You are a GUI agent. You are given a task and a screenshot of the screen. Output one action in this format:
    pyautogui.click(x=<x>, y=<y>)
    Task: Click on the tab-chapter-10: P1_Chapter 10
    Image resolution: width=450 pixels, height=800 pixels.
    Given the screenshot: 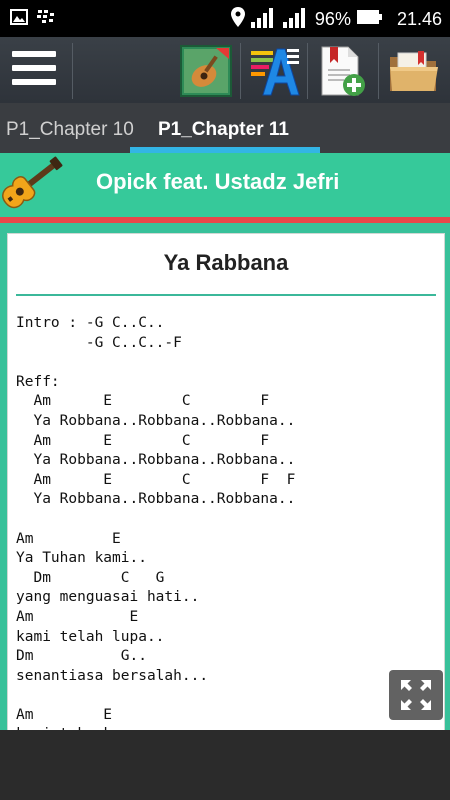 What is the action you would take?
    pyautogui.click(x=70, y=130)
    